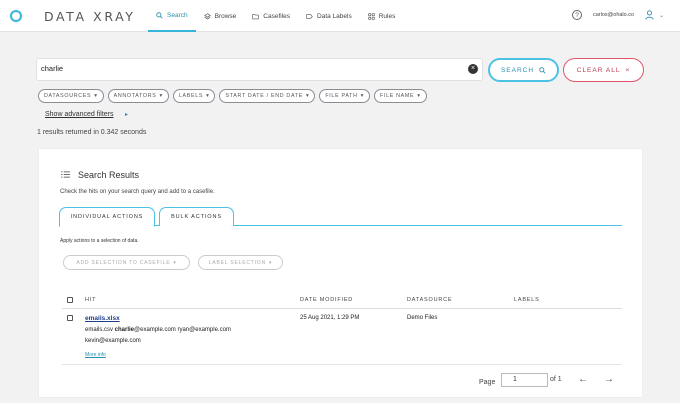 Image resolution: width=680 pixels, height=403 pixels. What do you see at coordinates (225, 16) in the screenshot?
I see `nav-label: Browse` at bounding box center [225, 16].